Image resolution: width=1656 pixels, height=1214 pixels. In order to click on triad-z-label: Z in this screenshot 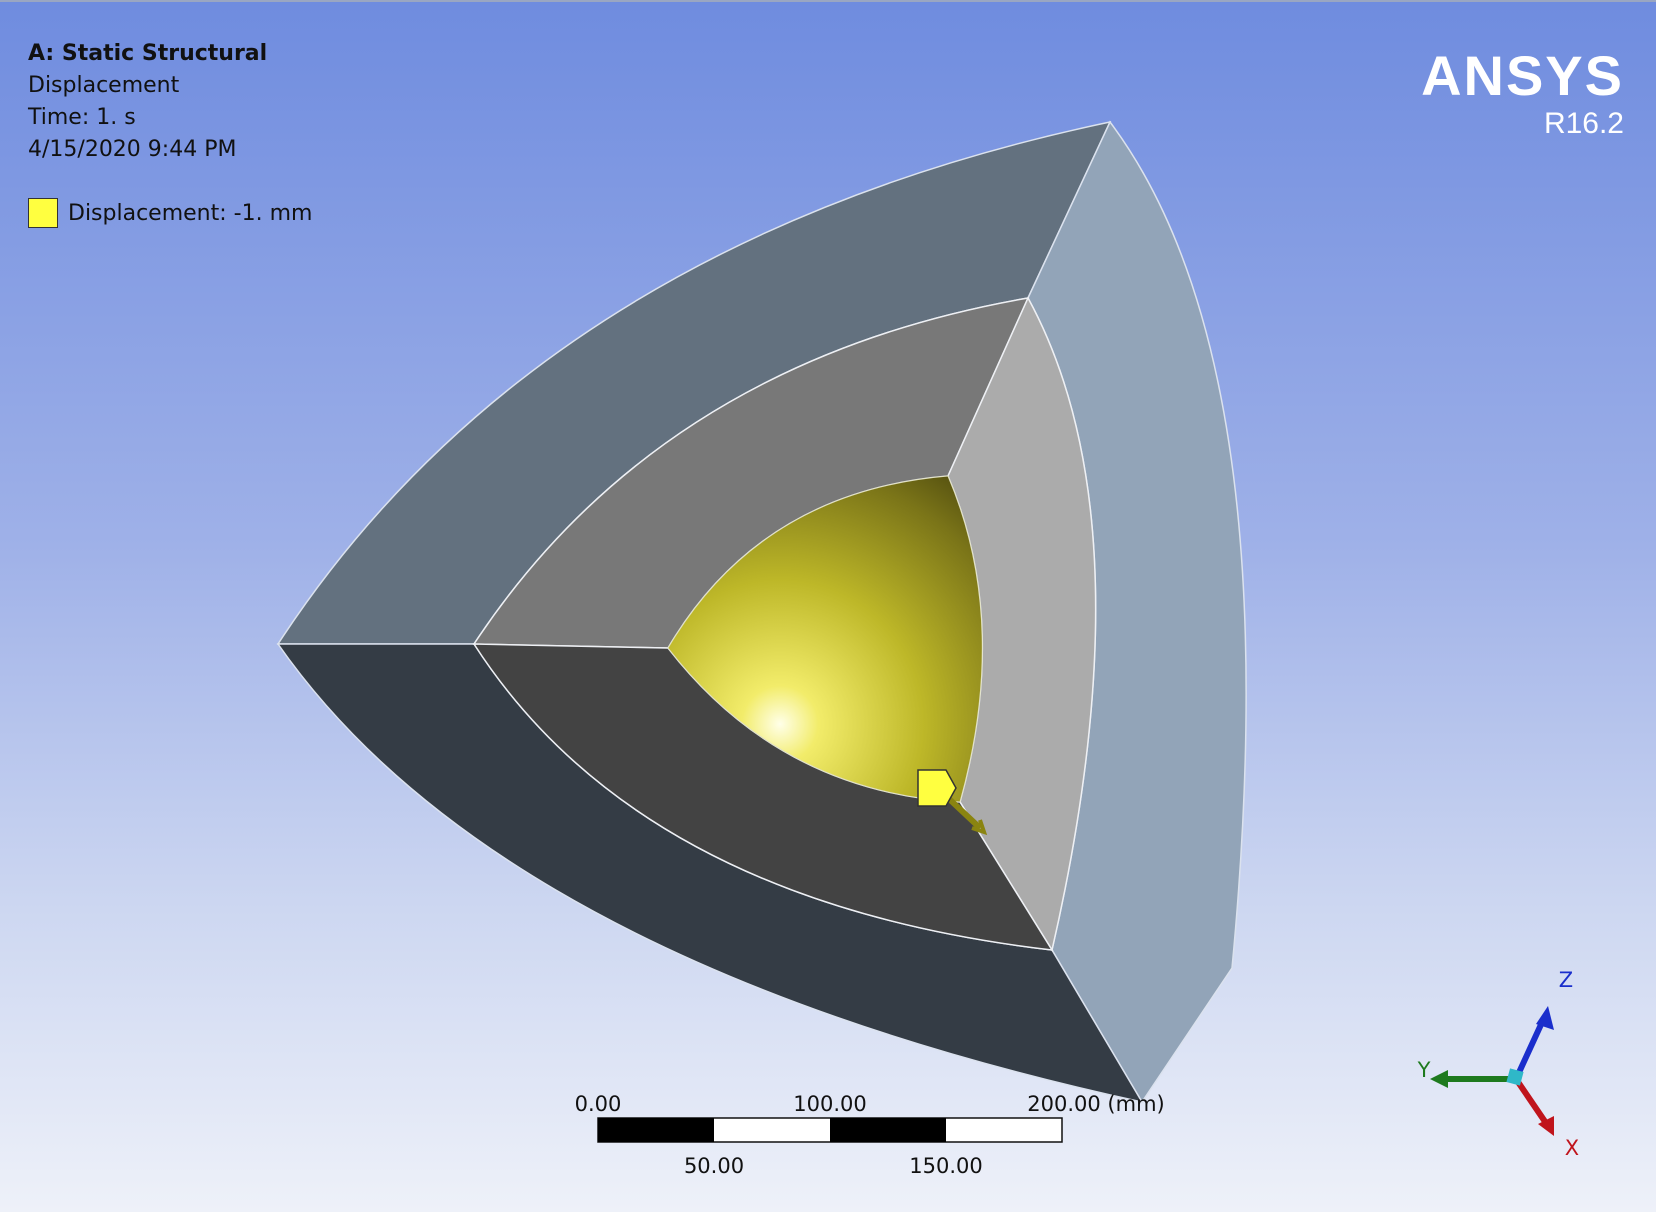, I will do `click(1566, 980)`.